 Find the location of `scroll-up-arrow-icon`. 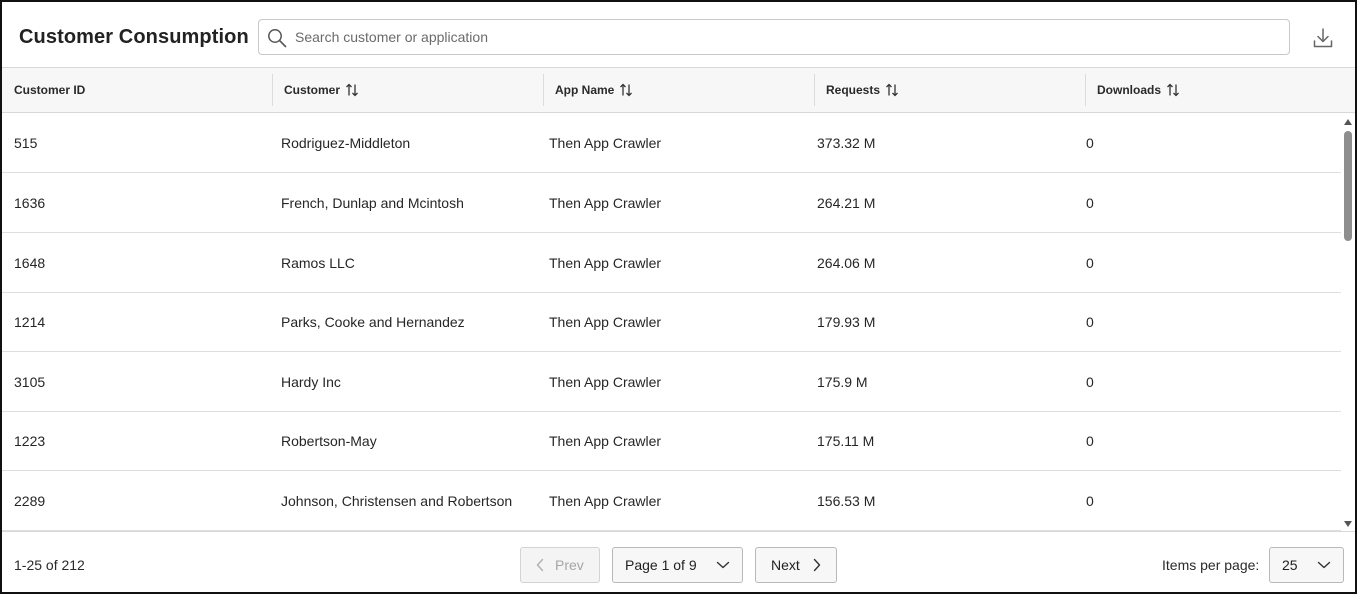

scroll-up-arrow-icon is located at coordinates (1348, 122).